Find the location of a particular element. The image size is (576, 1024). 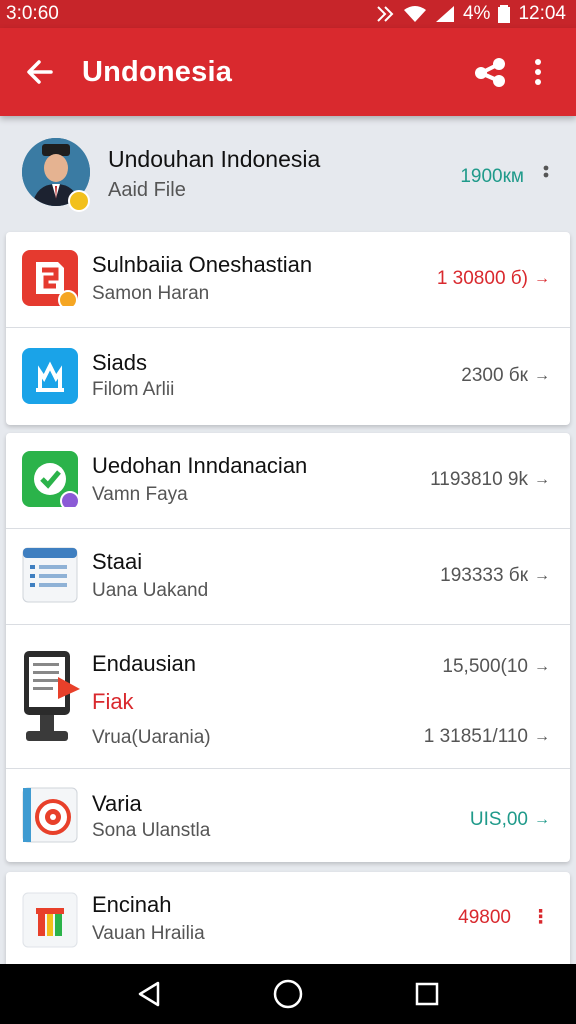

item-value: 1193810 9k → is located at coordinates (490, 480).